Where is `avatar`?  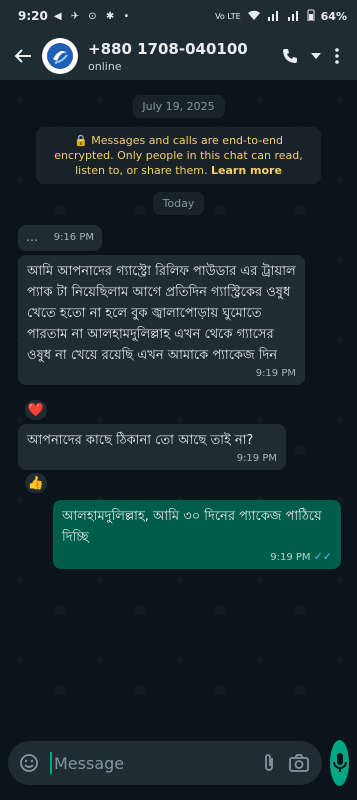
avatar is located at coordinates (60, 56).